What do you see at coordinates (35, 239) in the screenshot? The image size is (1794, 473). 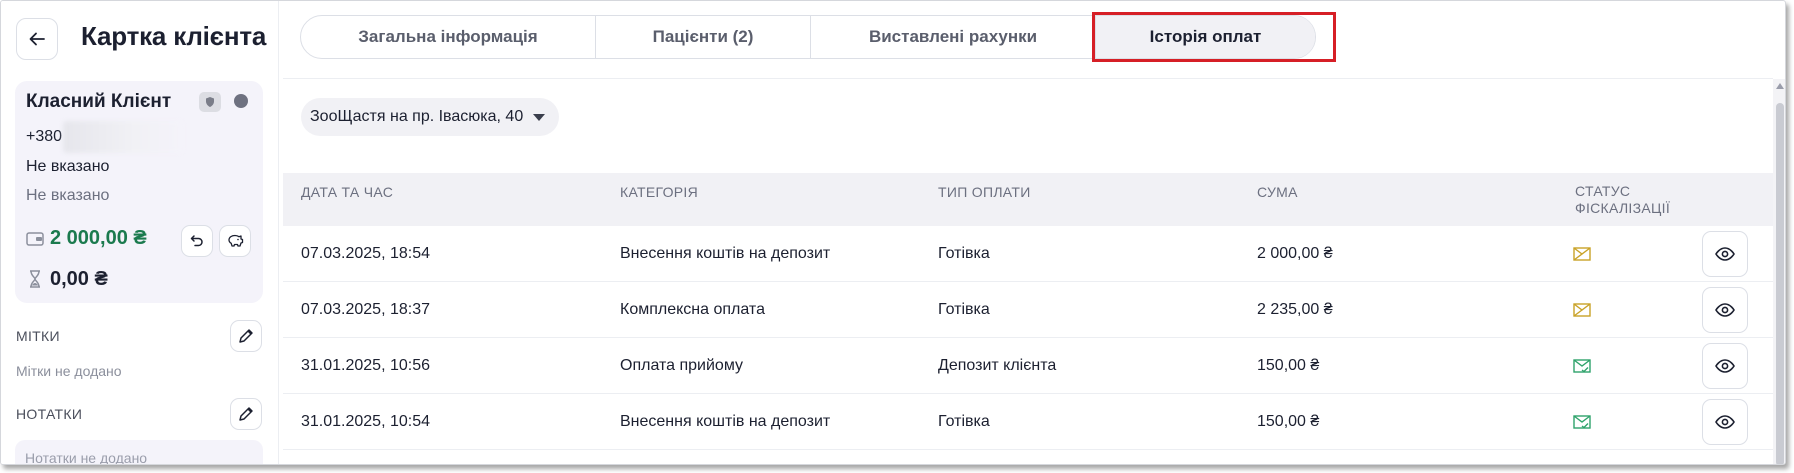 I see `wallet-icon` at bounding box center [35, 239].